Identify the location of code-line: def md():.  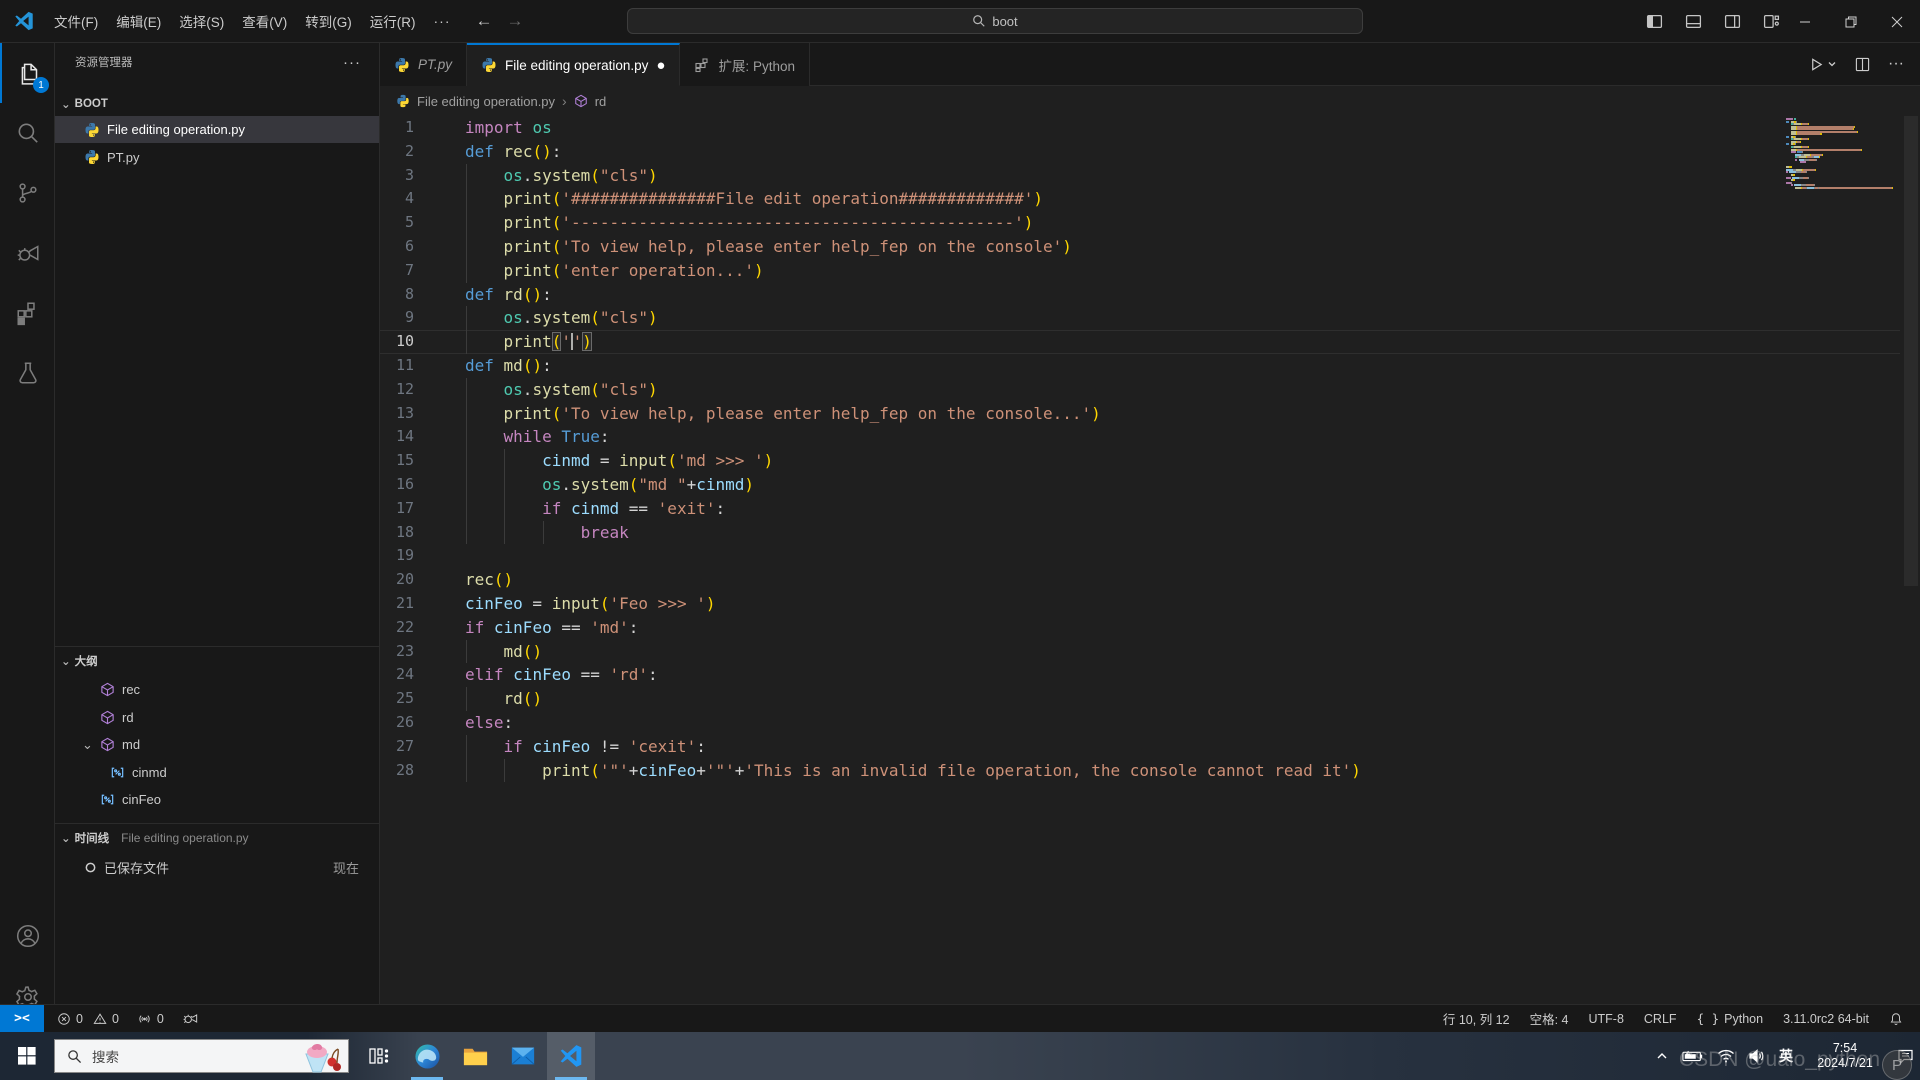
(508, 366).